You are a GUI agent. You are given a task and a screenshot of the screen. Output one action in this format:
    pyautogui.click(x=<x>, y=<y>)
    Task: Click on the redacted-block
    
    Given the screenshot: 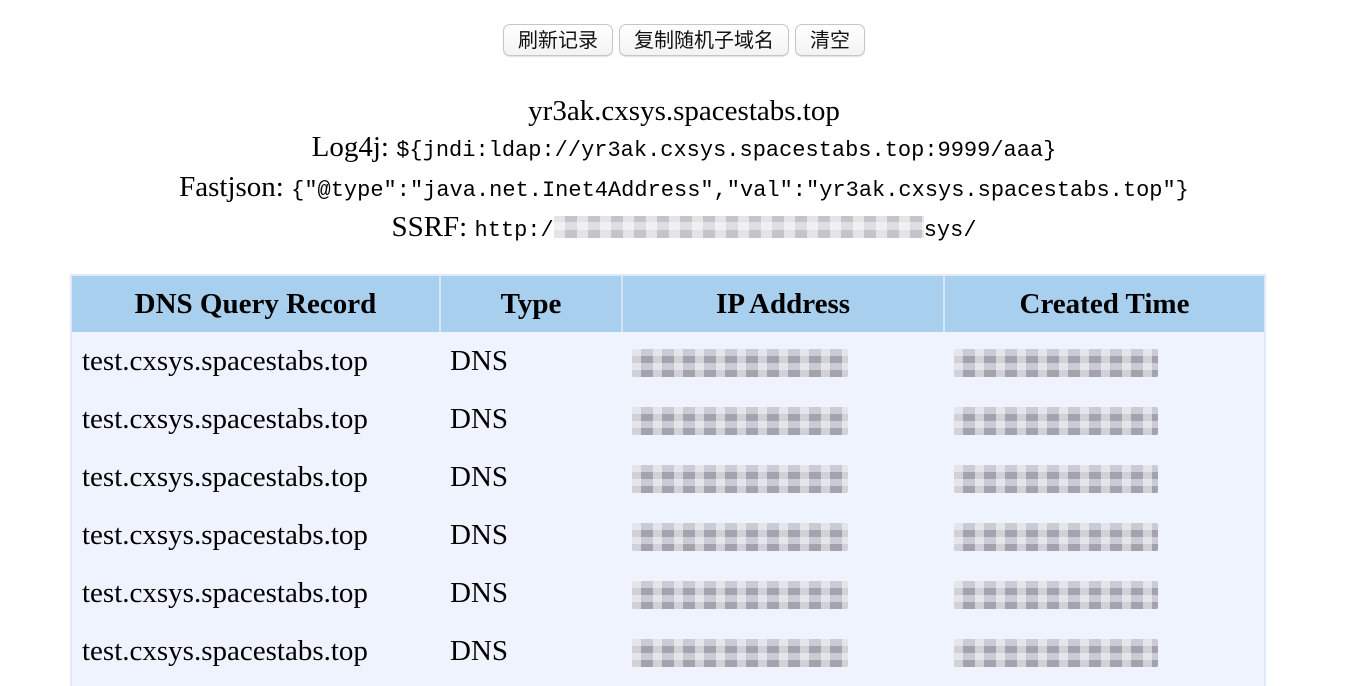 What is the action you would take?
    pyautogui.click(x=738, y=227)
    